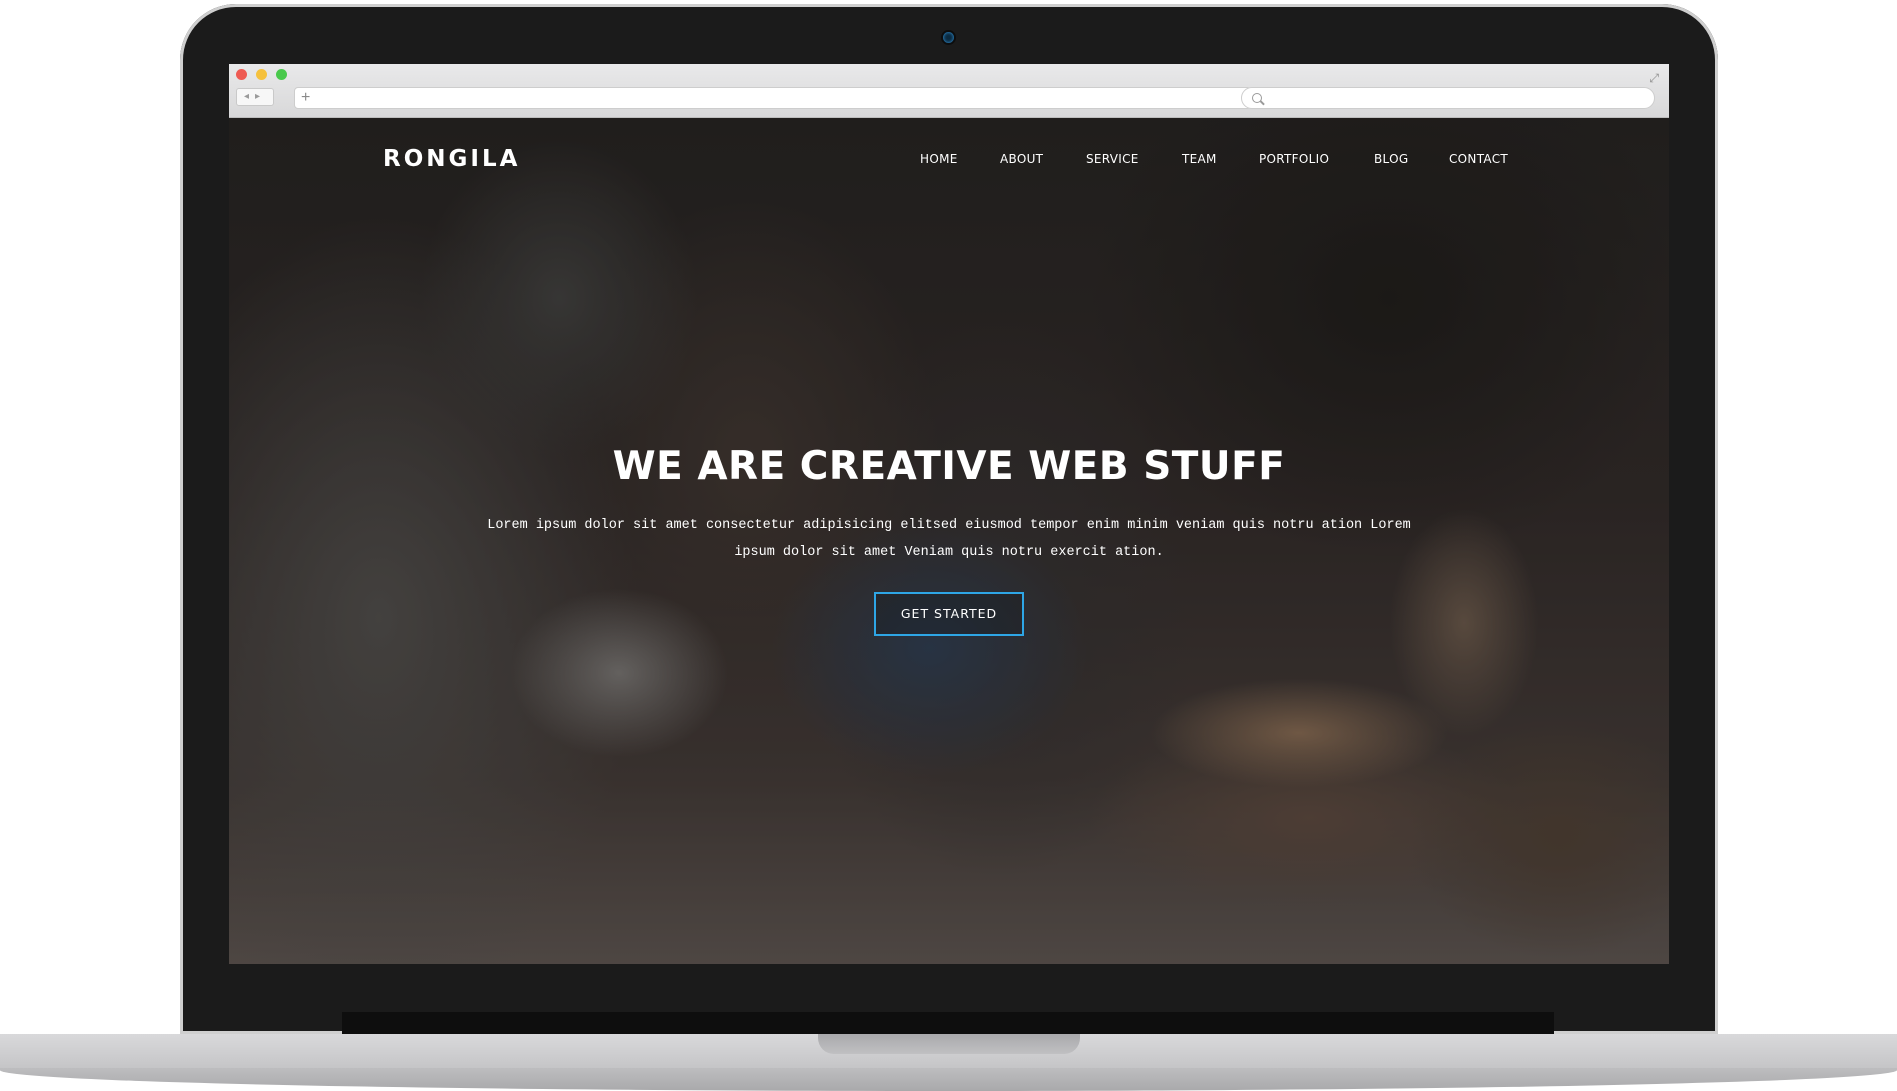 The height and width of the screenshot is (1091, 1897). I want to click on minimize-dot-icon, so click(261, 74).